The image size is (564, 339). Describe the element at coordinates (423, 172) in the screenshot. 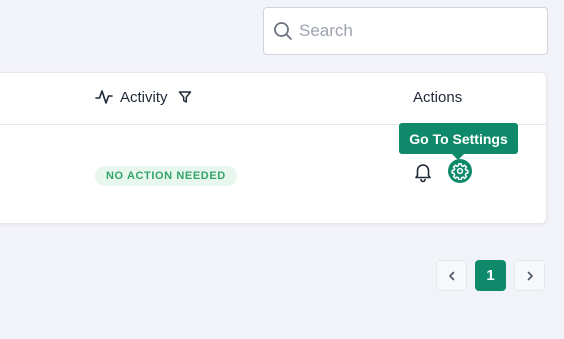

I see `bell-icon` at that location.